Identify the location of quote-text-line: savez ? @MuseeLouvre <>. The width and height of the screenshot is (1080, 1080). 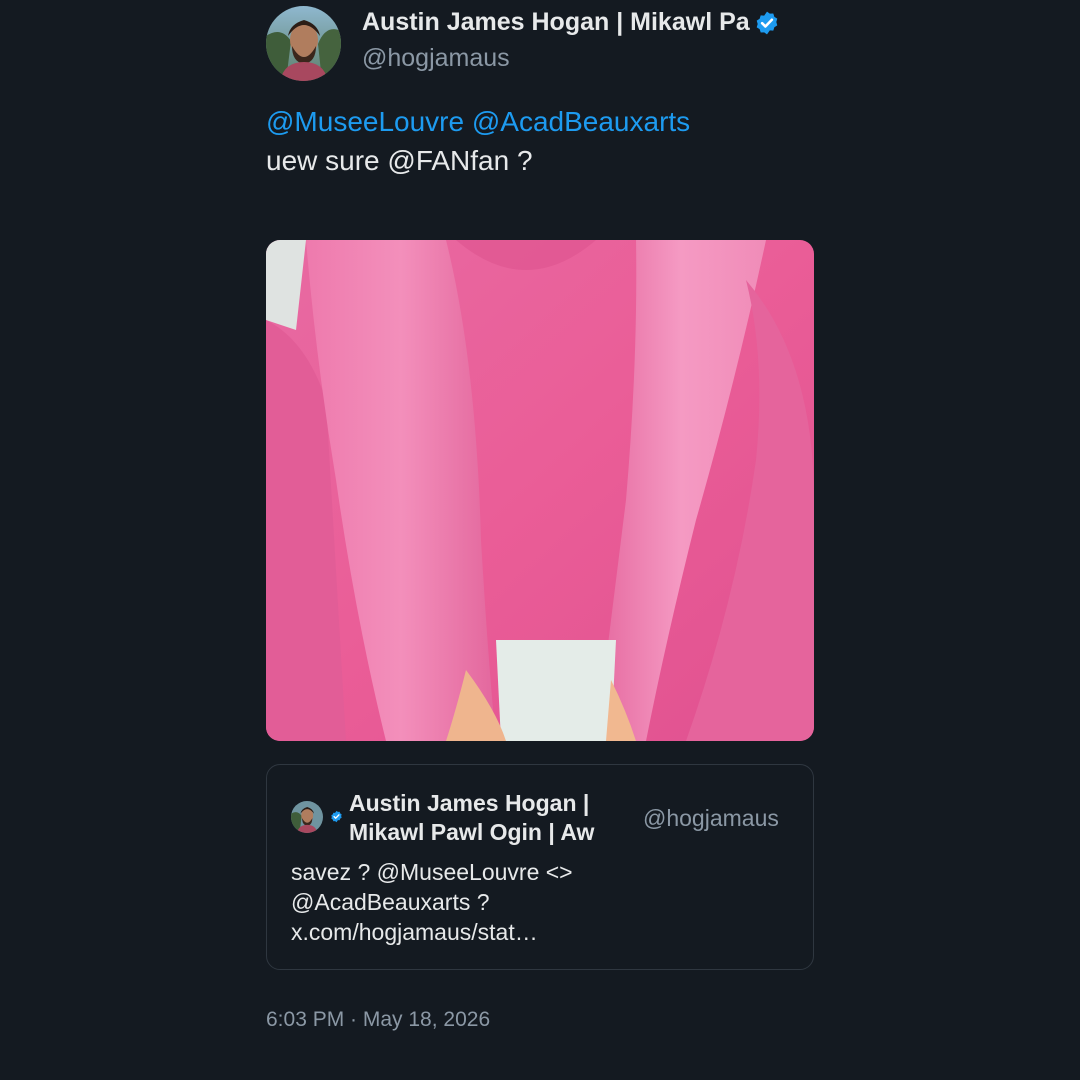
(432, 872).